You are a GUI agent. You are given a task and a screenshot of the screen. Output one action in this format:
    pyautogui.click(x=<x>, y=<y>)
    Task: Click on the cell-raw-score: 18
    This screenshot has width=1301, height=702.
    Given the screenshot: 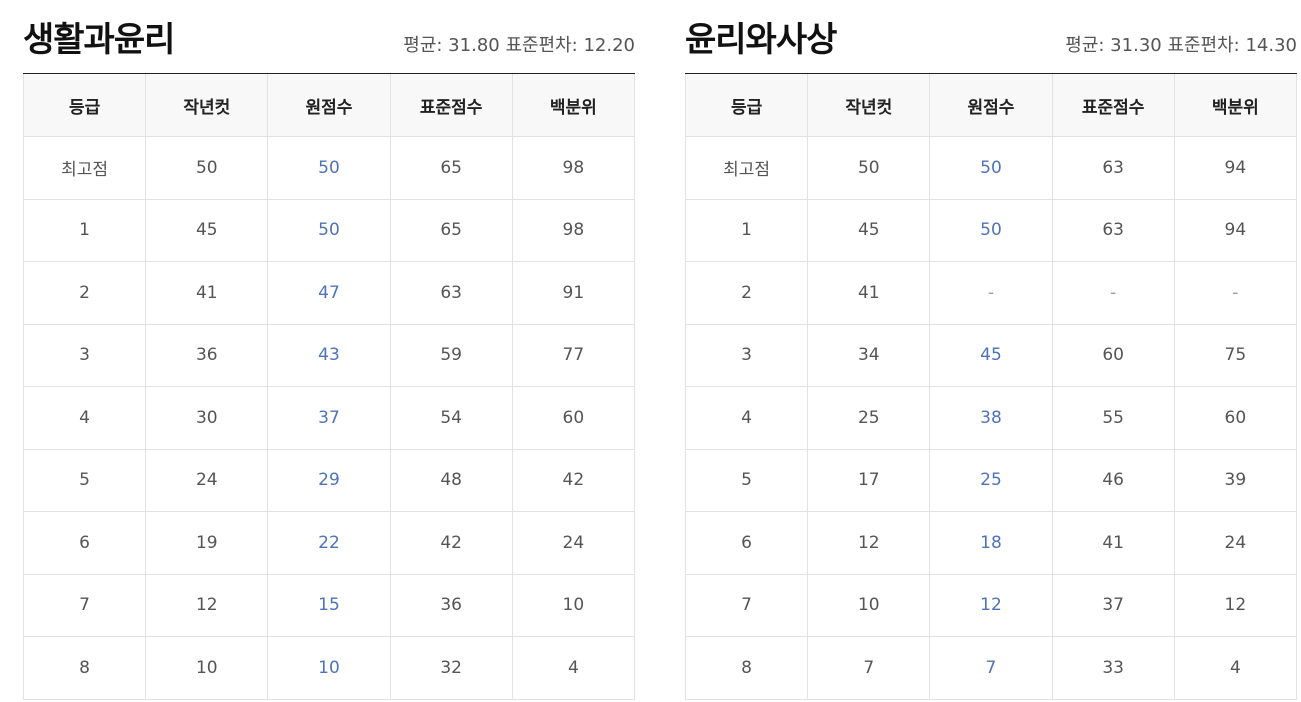 What is the action you would take?
    pyautogui.click(x=991, y=543)
    